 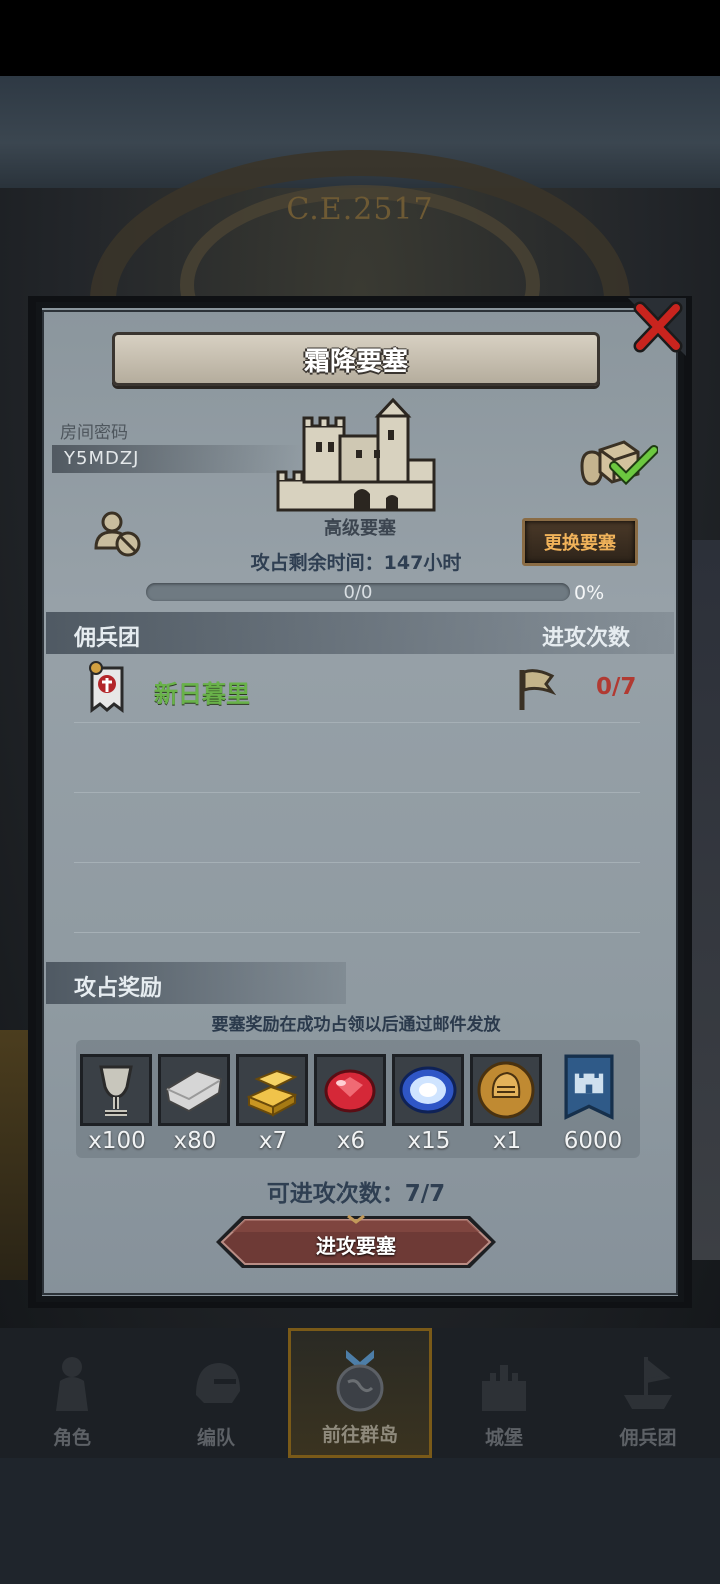 What do you see at coordinates (118, 988) in the screenshot?
I see `rewards-header: 攻占奖励` at bounding box center [118, 988].